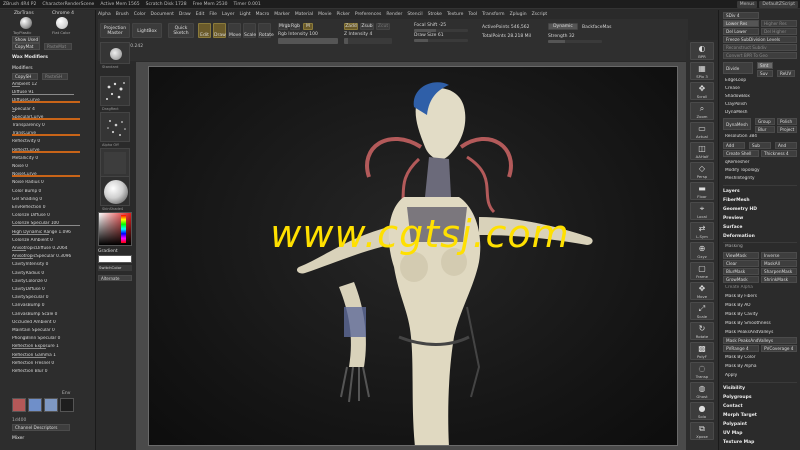 The width and height of the screenshot is (800, 450). What do you see at coordinates (46, 371) in the screenshot?
I see `modifier-slider: Reflection Blur 0` at bounding box center [46, 371].